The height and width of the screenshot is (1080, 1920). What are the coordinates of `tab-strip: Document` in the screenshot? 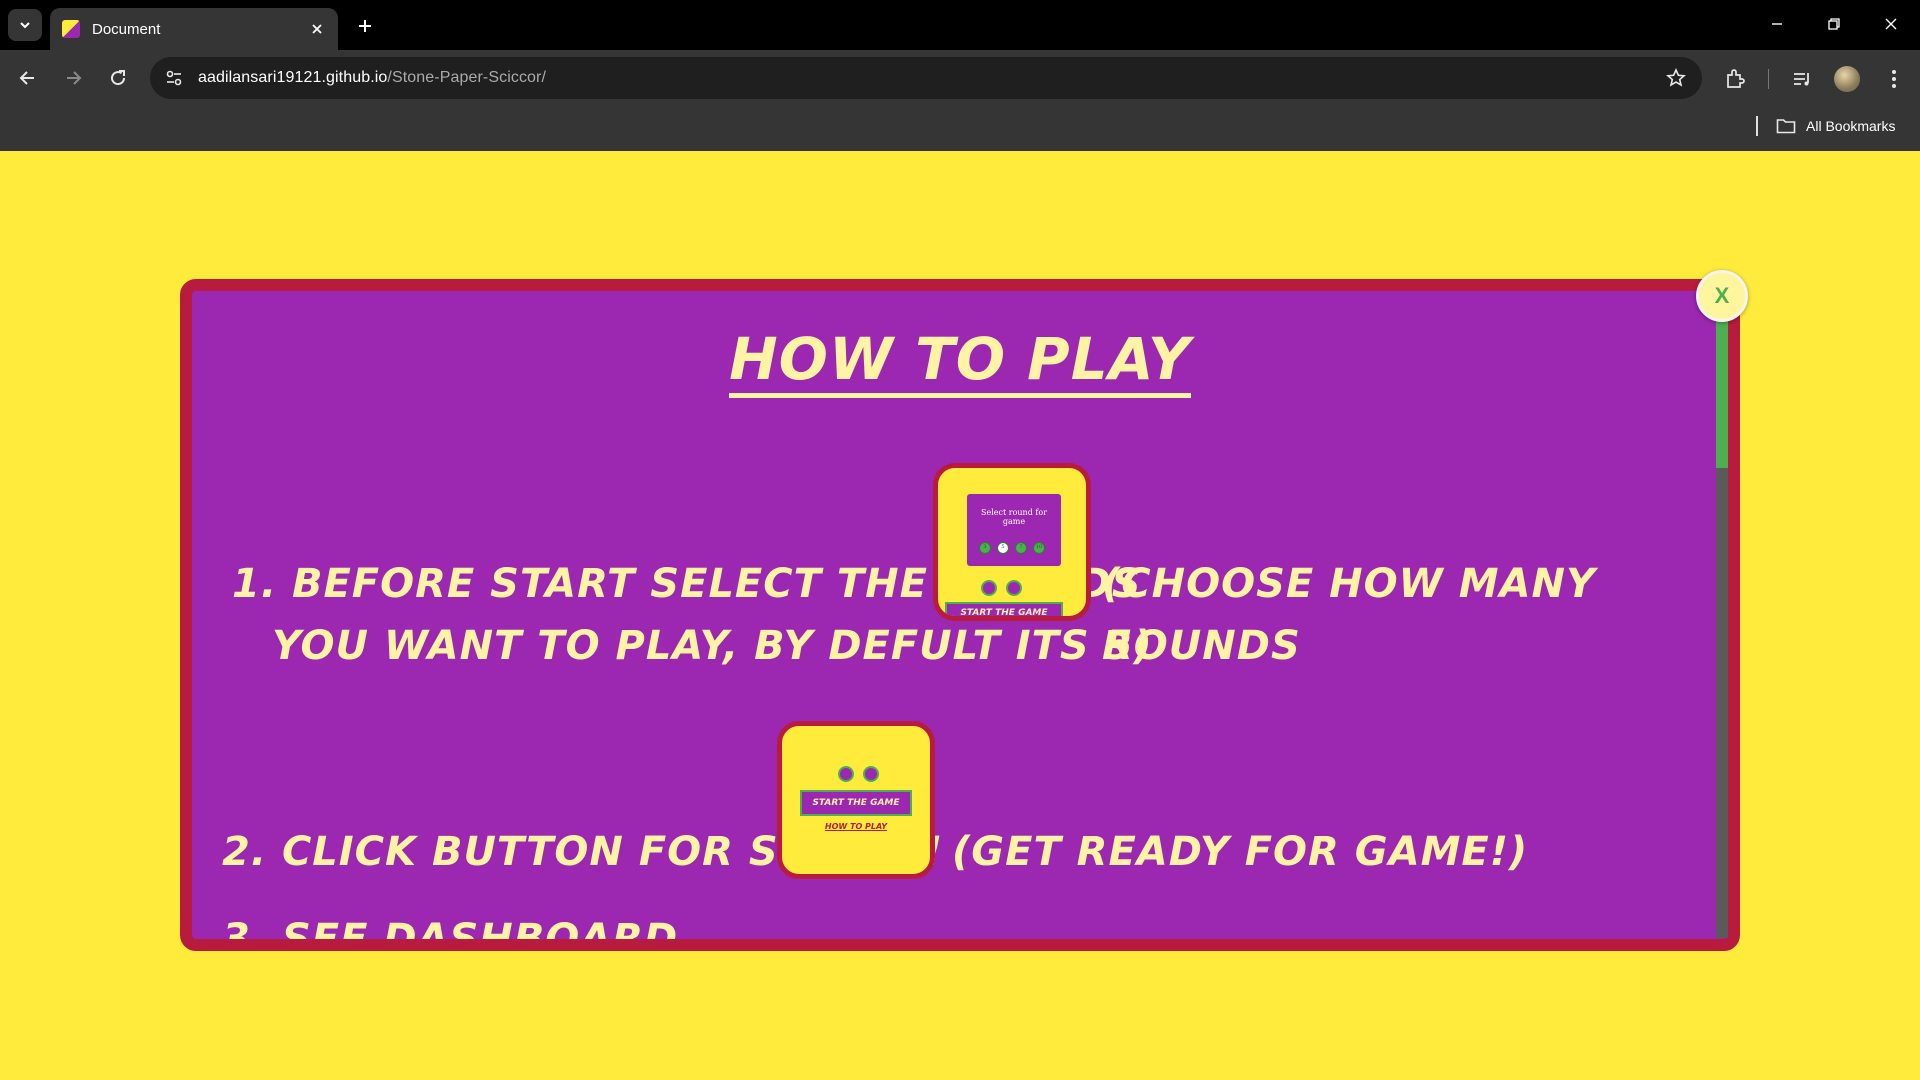 It's located at (960, 25).